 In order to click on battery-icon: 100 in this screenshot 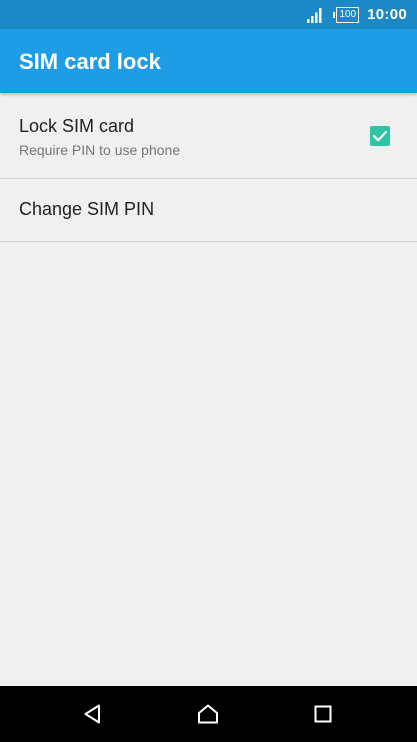, I will do `click(346, 14)`.